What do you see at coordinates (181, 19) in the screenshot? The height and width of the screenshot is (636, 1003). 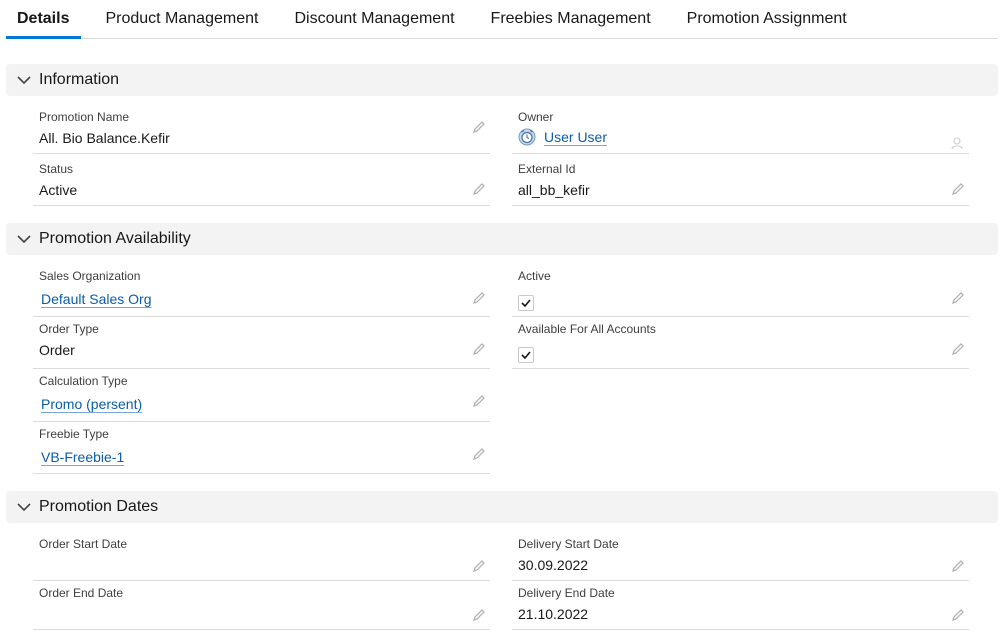 I see `tab-product-management: Product Management` at bounding box center [181, 19].